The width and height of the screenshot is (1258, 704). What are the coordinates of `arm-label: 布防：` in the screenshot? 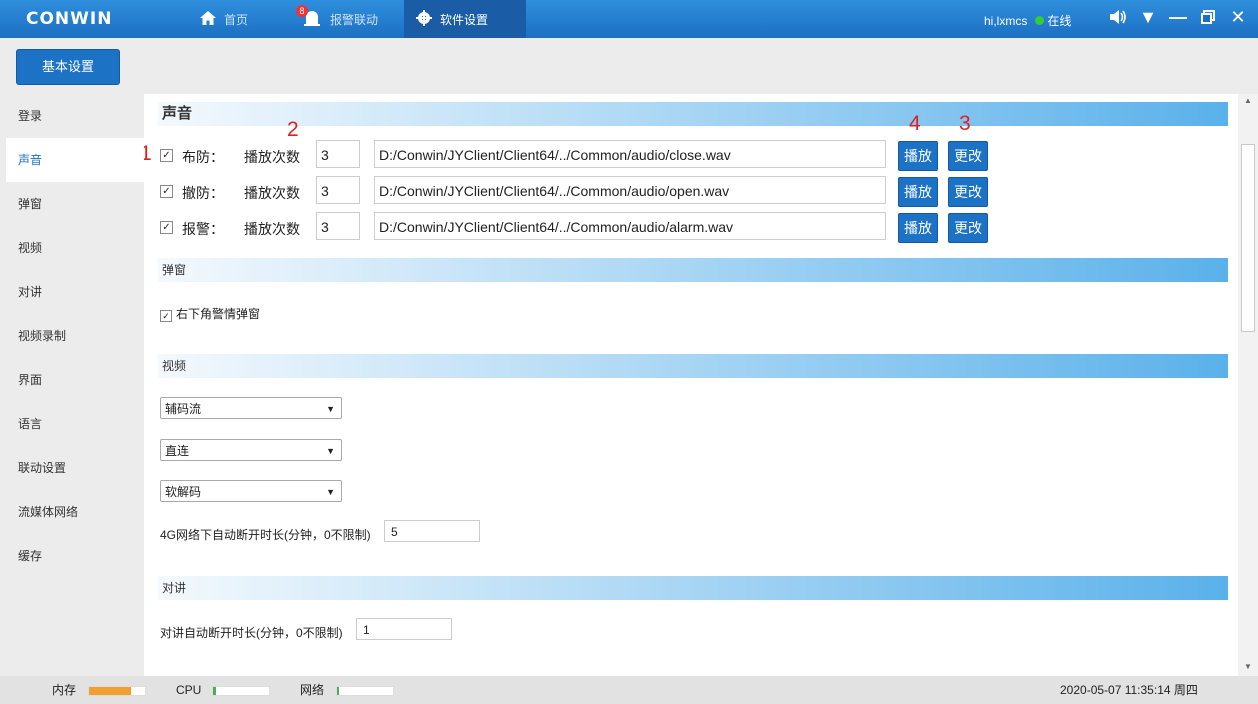 It's located at (203, 157).